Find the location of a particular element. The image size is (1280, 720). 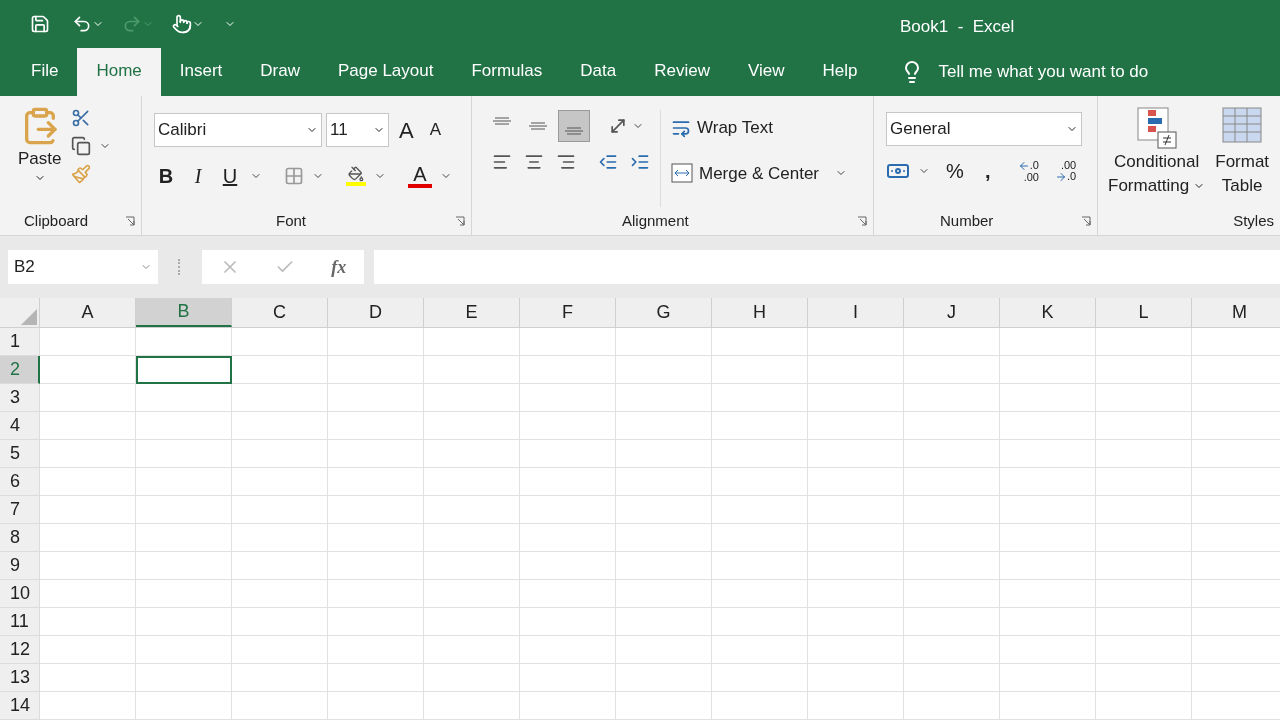

format-painter-icon is located at coordinates (81, 174).